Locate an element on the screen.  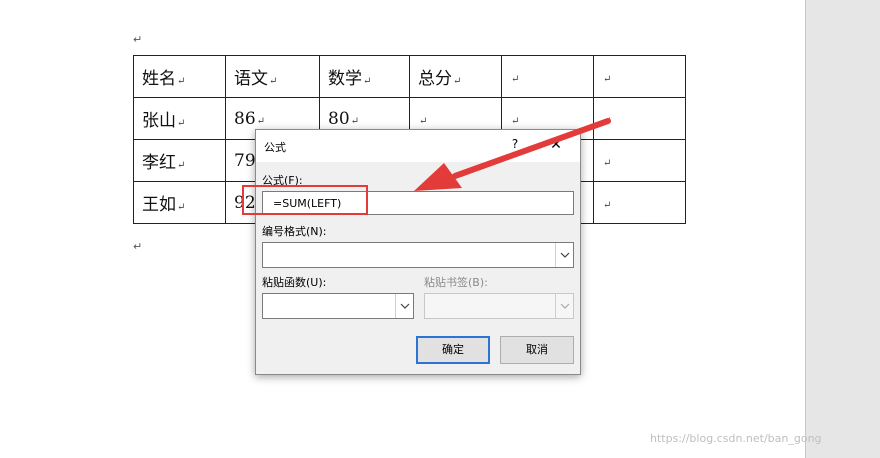
annotation-arrow is located at coordinates (512, 154).